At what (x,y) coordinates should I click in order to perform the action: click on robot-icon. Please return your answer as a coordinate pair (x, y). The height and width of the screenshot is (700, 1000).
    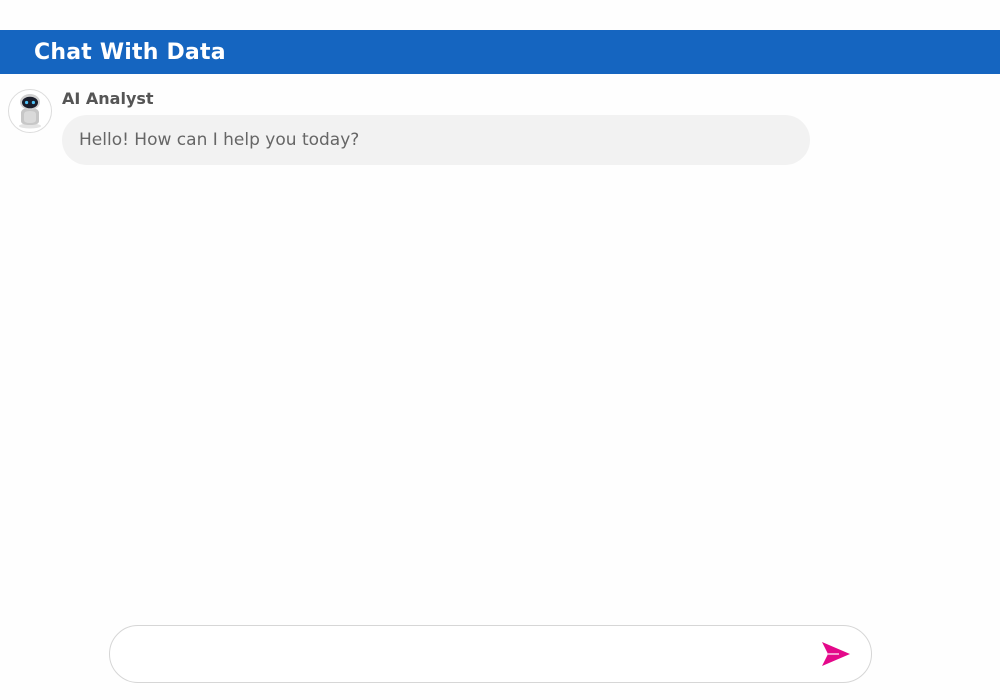
    Looking at the image, I should click on (30, 111).